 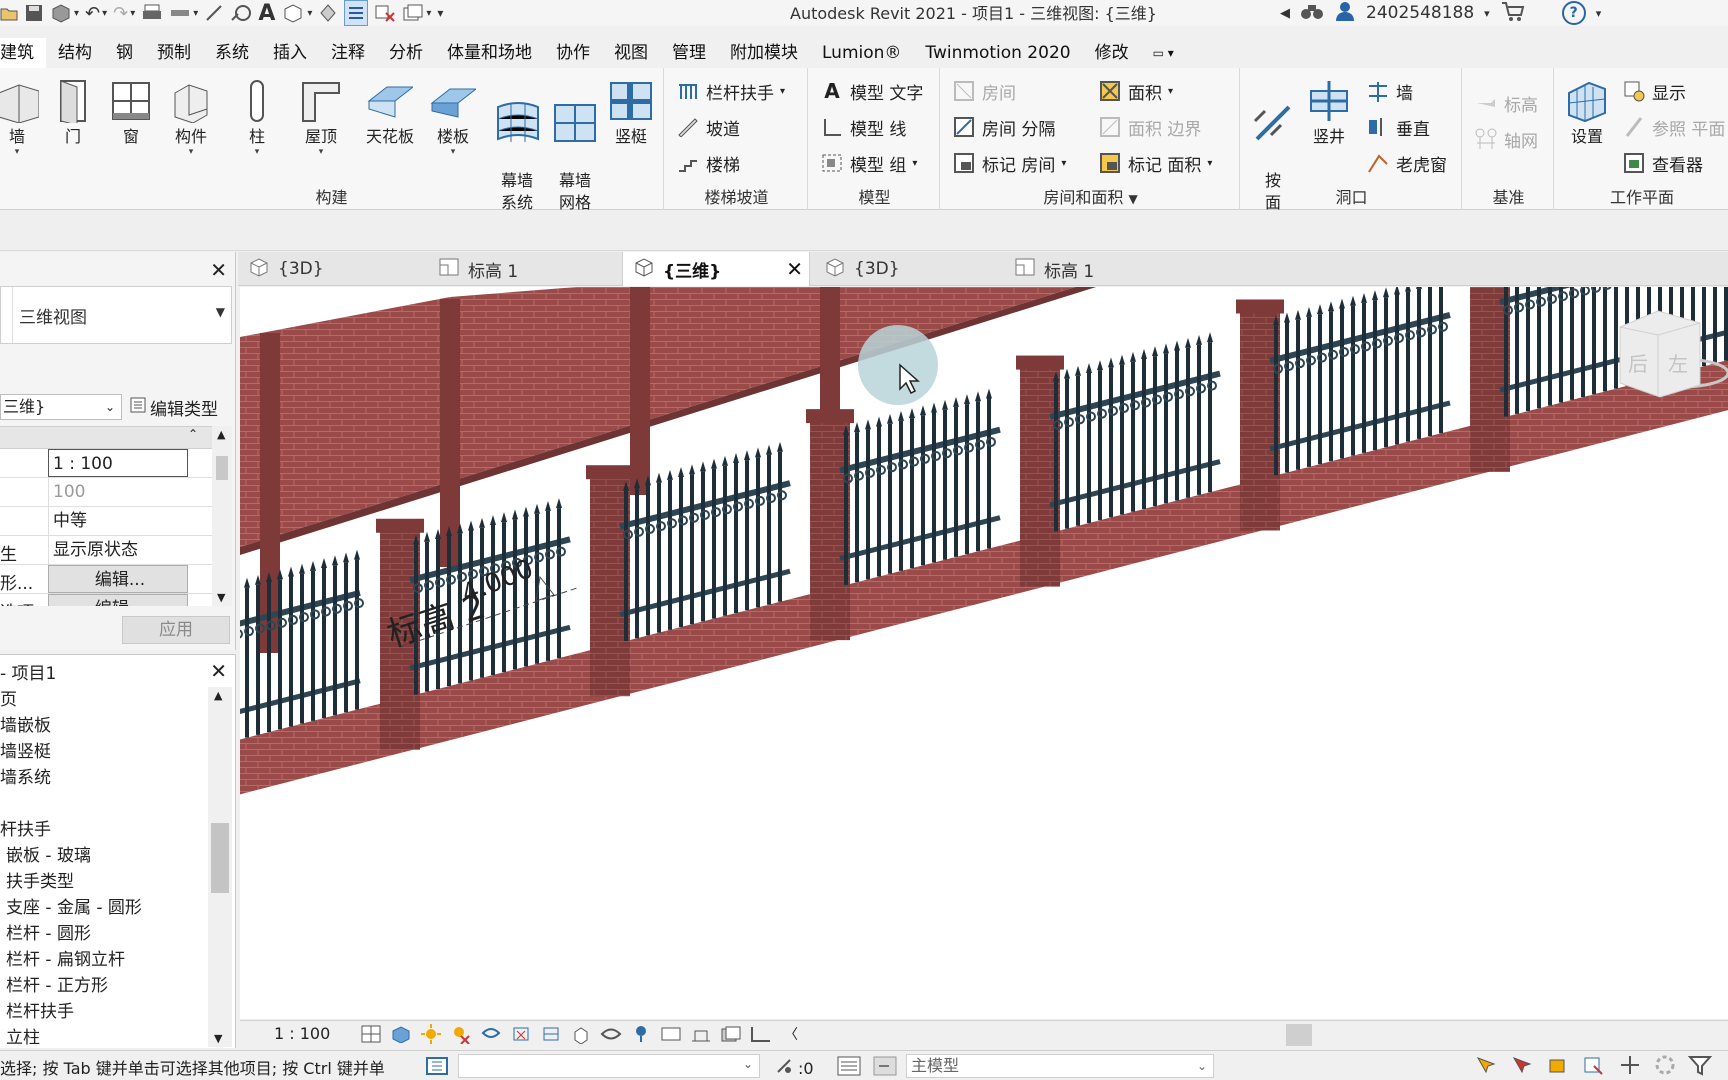 What do you see at coordinates (220, 858) in the screenshot?
I see `scroll-thumb` at bounding box center [220, 858].